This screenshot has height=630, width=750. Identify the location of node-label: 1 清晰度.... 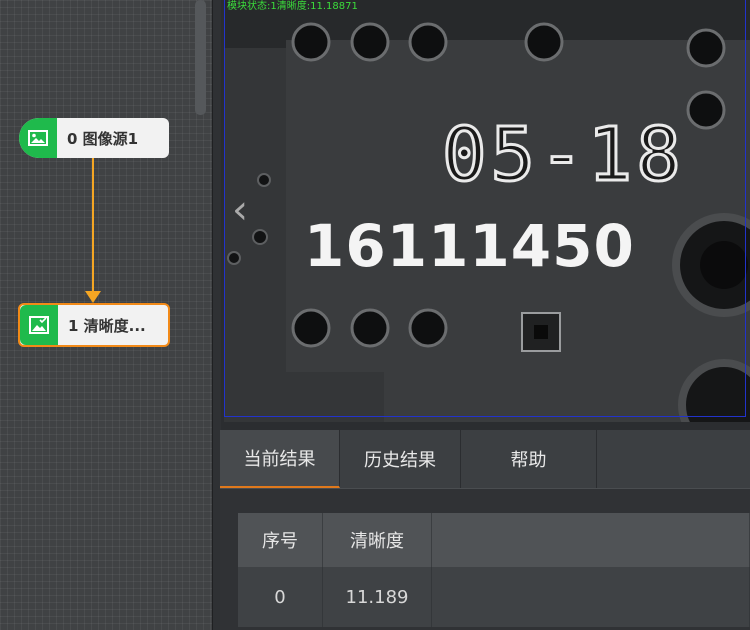
(107, 325).